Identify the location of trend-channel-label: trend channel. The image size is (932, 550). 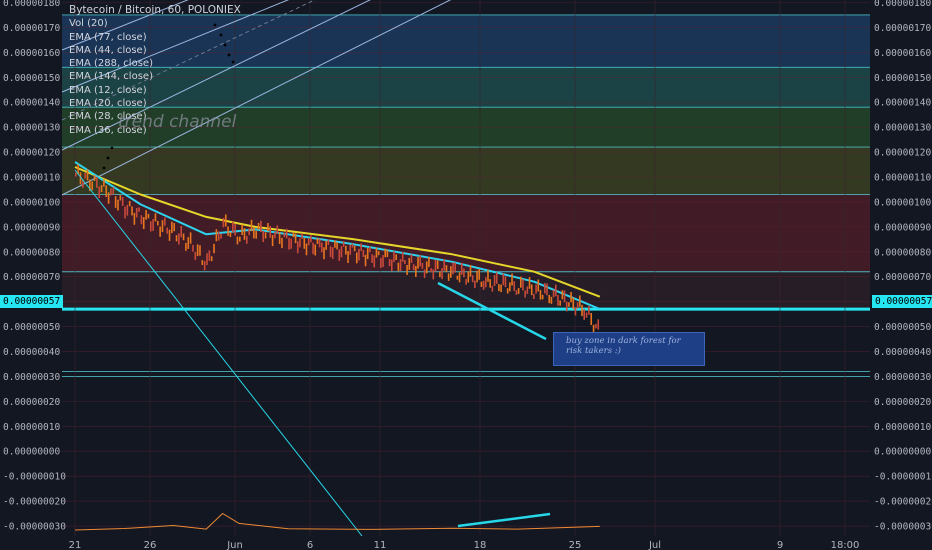
(177, 122).